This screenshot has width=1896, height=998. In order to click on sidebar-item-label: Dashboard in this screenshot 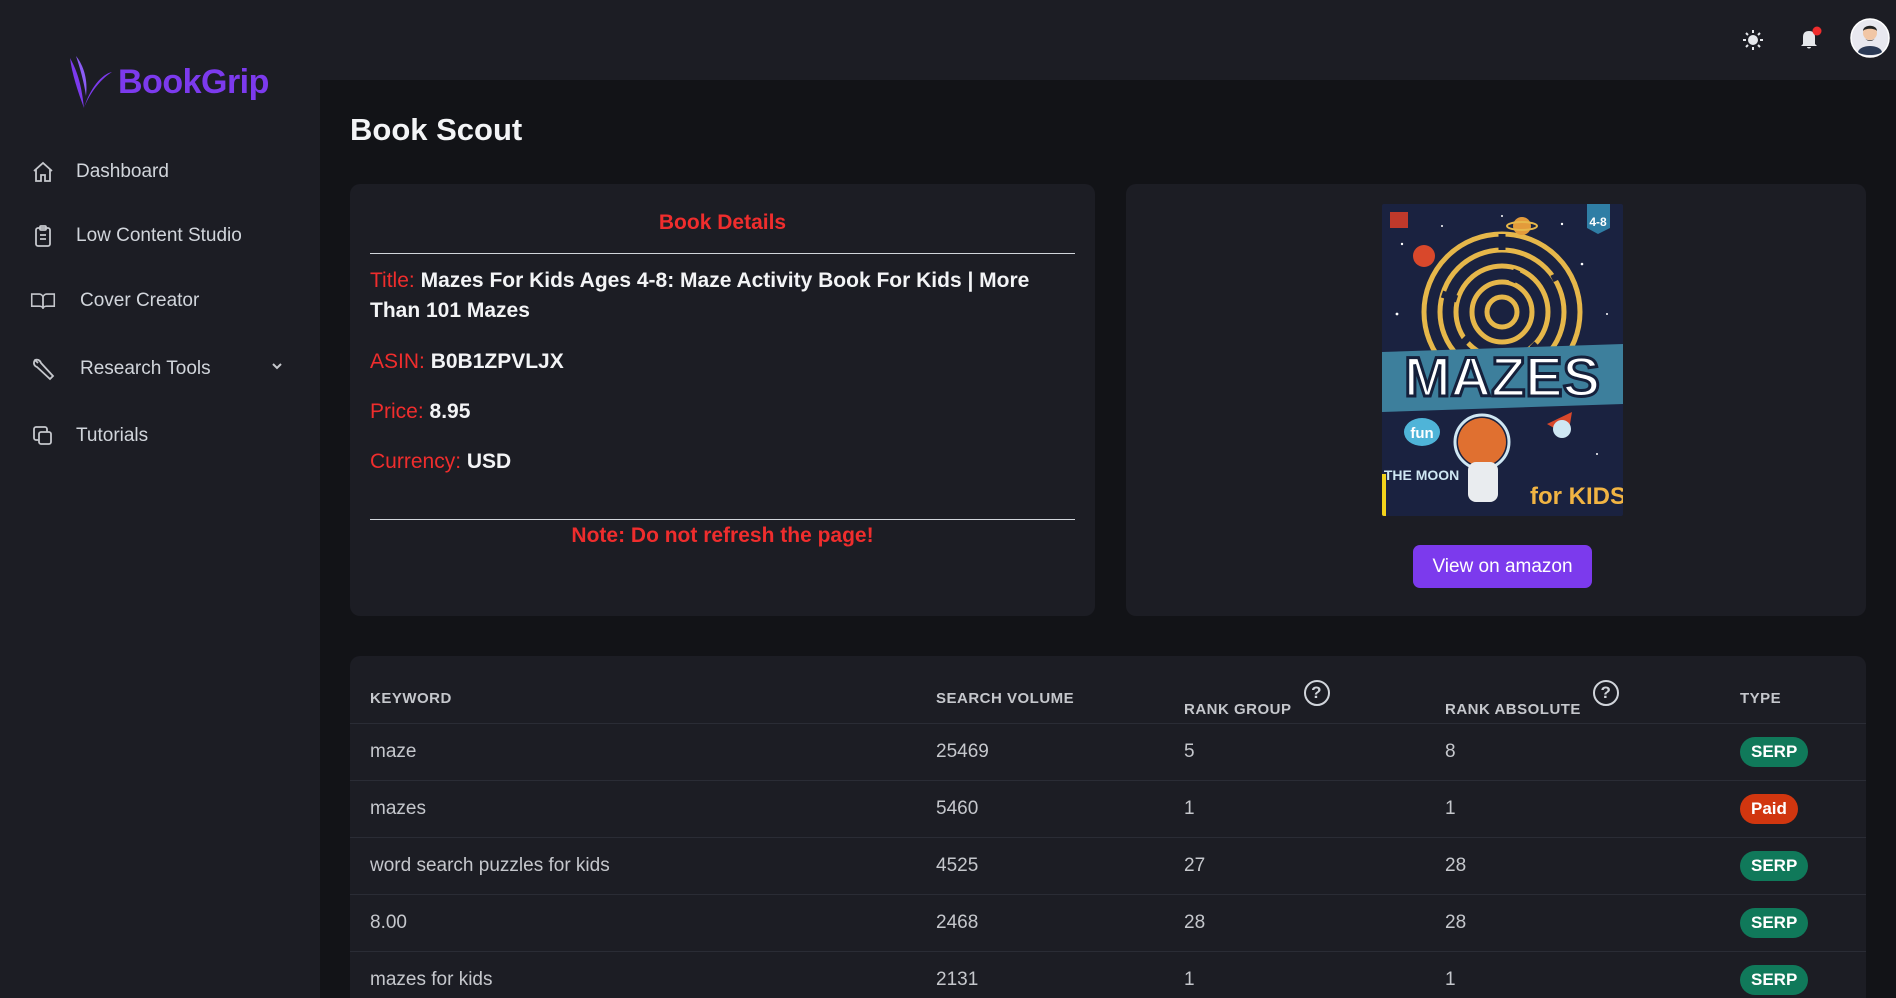, I will do `click(122, 171)`.